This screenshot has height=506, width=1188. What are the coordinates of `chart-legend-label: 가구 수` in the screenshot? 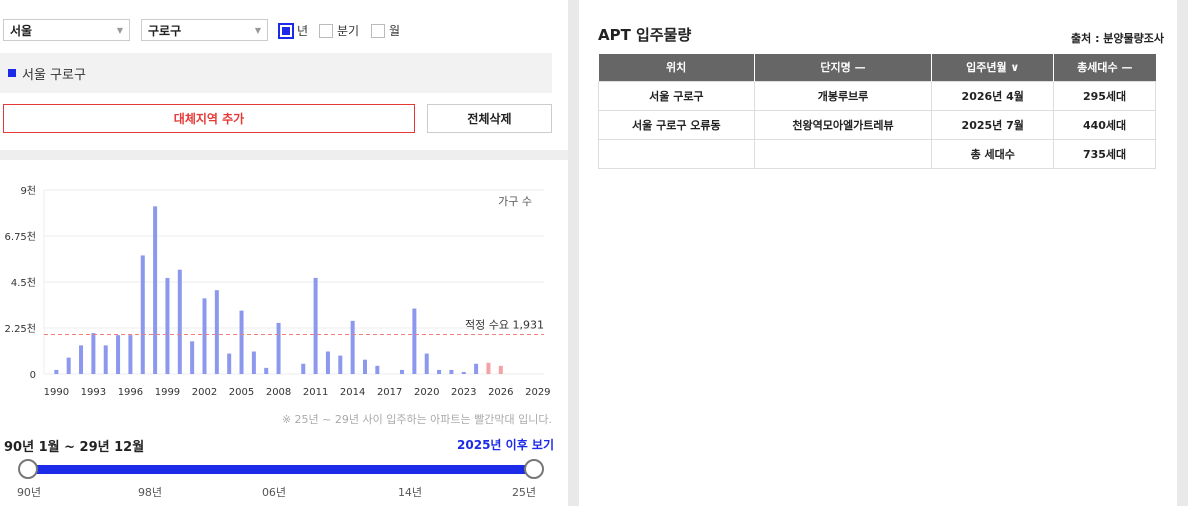 It's located at (515, 201).